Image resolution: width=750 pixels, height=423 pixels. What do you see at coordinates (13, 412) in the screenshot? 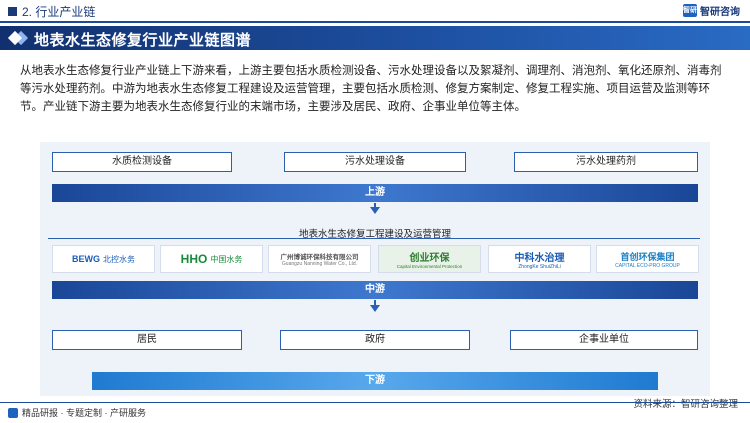
I see `brand-small-icon` at bounding box center [13, 412].